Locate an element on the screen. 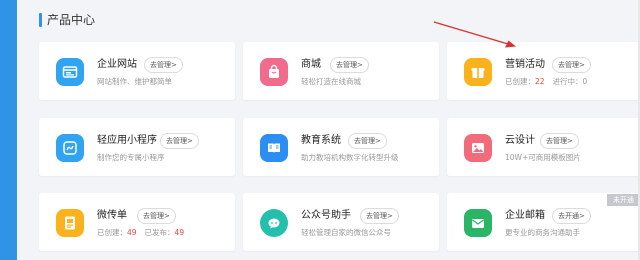 This screenshot has height=260, width=640. shop-bag-icon is located at coordinates (274, 72).